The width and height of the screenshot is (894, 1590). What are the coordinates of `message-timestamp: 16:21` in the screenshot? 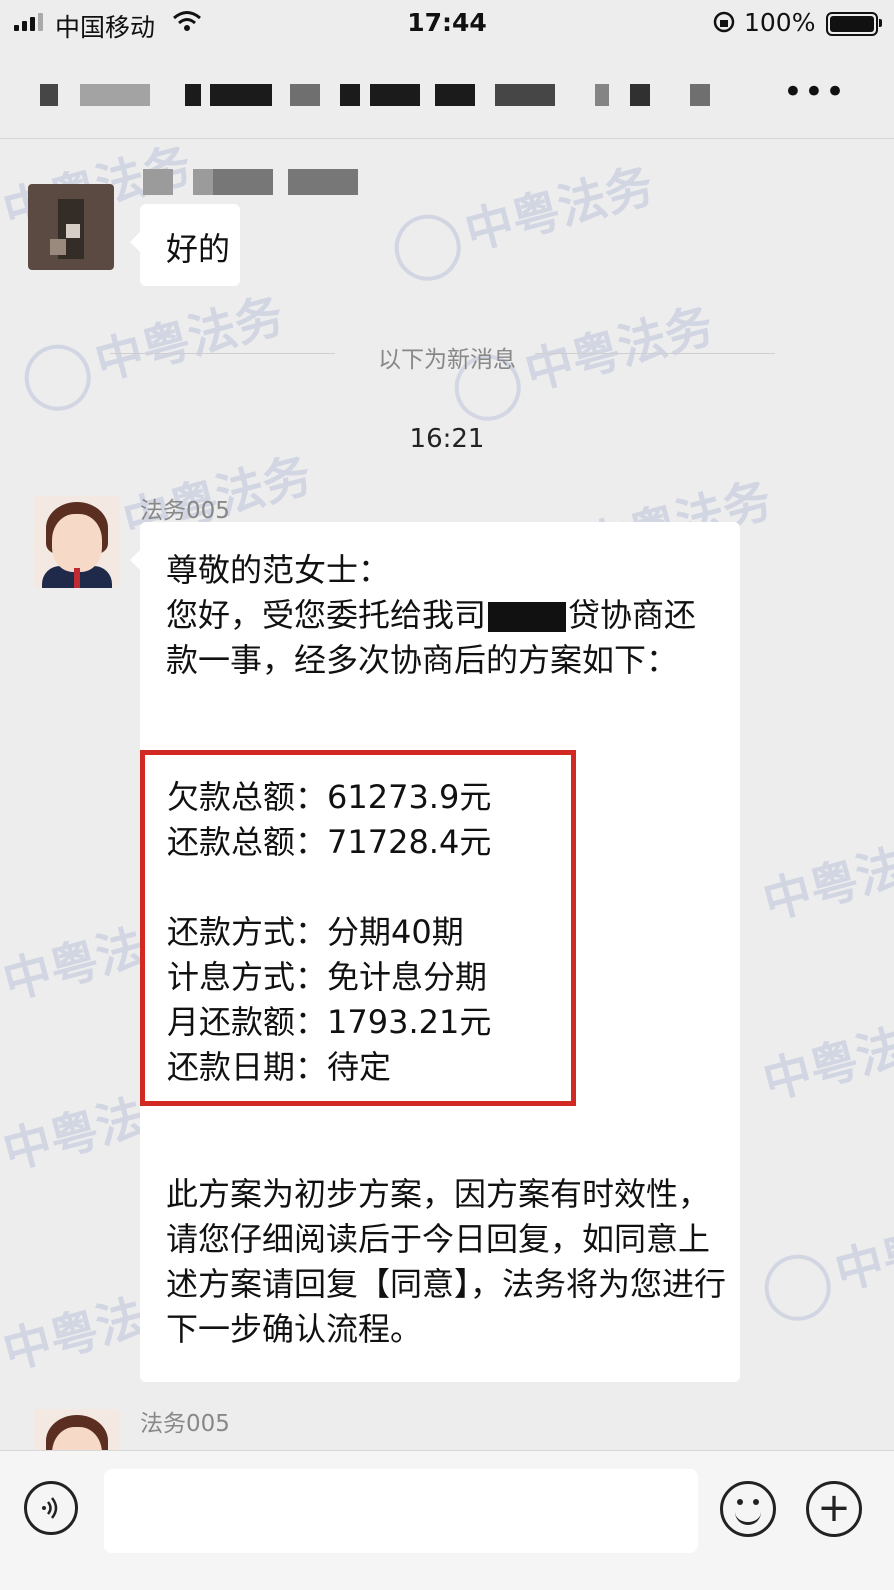 It's located at (447, 439).